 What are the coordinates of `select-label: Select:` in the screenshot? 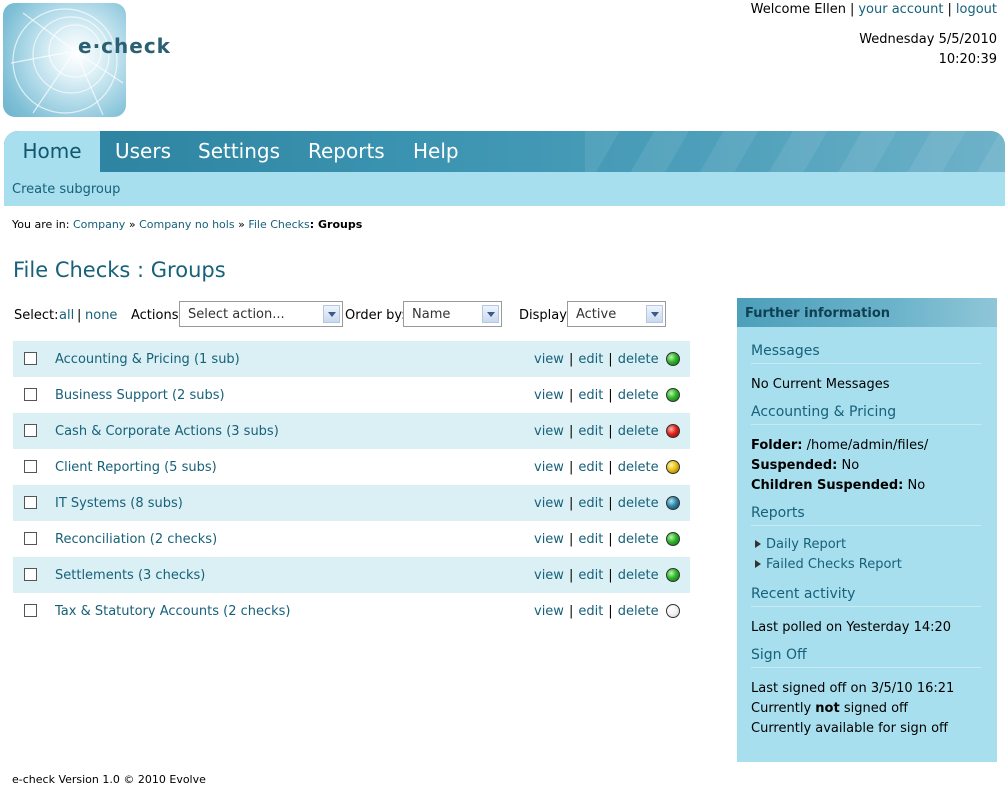 It's located at (36, 315).